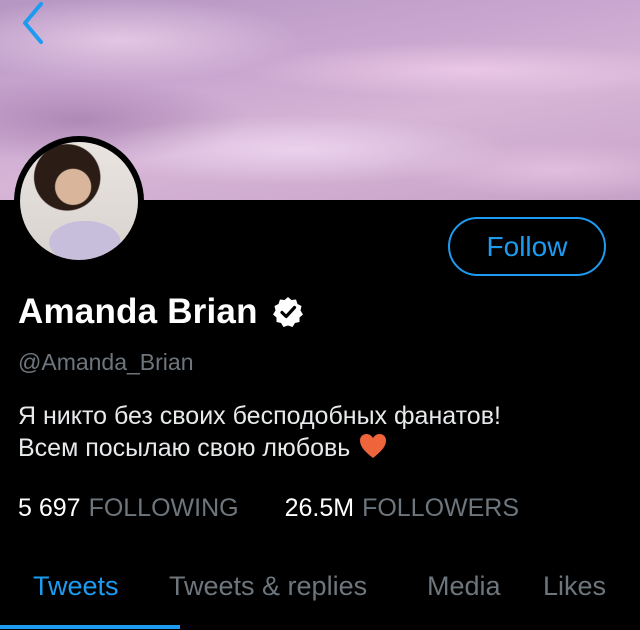 The width and height of the screenshot is (640, 630). Describe the element at coordinates (268, 508) in the screenshot. I see `profile-stats: 5 697 FOLLOWING 26.5M FOLLOWERS` at that location.